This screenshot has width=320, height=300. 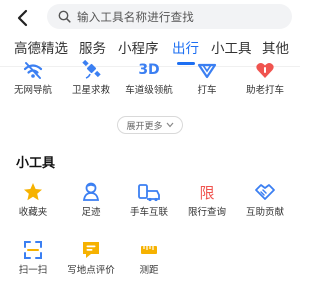 What do you see at coordinates (231, 49) in the screenshot?
I see `tab-tools: 小工具` at bounding box center [231, 49].